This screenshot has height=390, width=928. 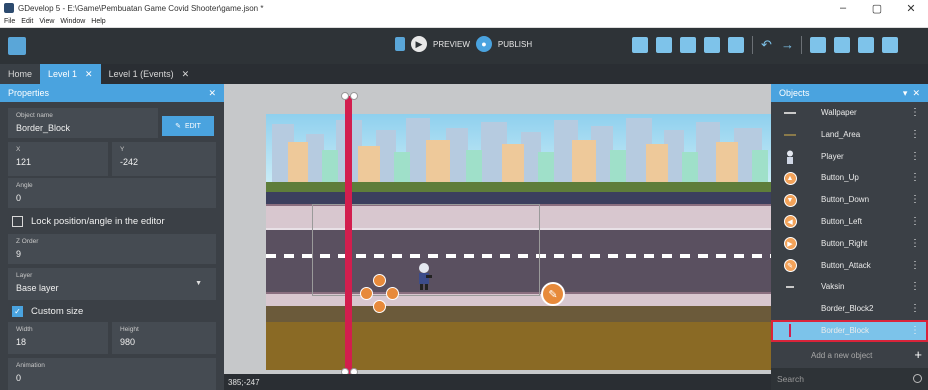 What do you see at coordinates (58, 338) in the screenshot?
I see `width-field: Width 18` at bounding box center [58, 338].